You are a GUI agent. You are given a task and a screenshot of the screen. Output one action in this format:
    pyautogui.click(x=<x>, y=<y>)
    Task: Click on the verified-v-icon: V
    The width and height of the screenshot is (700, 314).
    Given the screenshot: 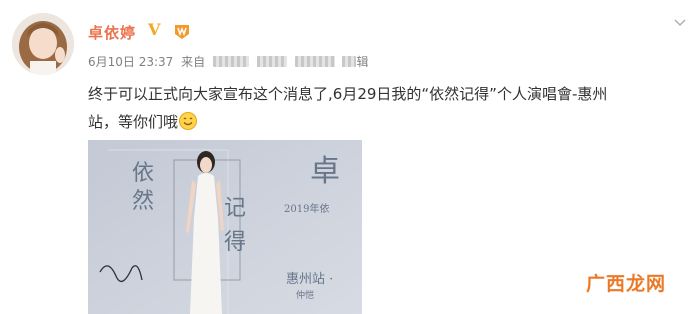 What is the action you would take?
    pyautogui.click(x=154, y=29)
    